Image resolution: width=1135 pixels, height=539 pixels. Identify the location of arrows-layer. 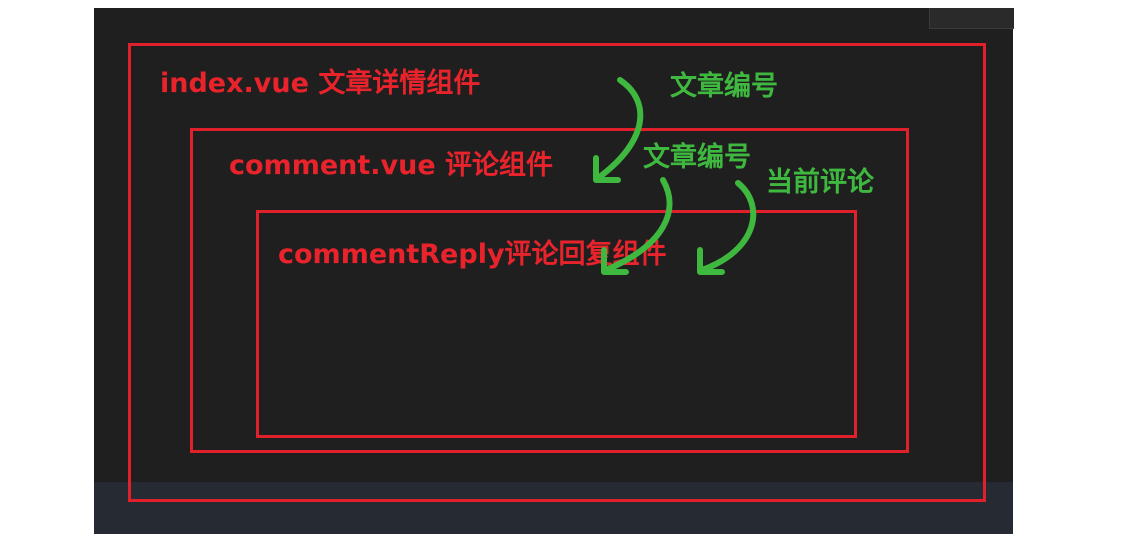
(675, 176).